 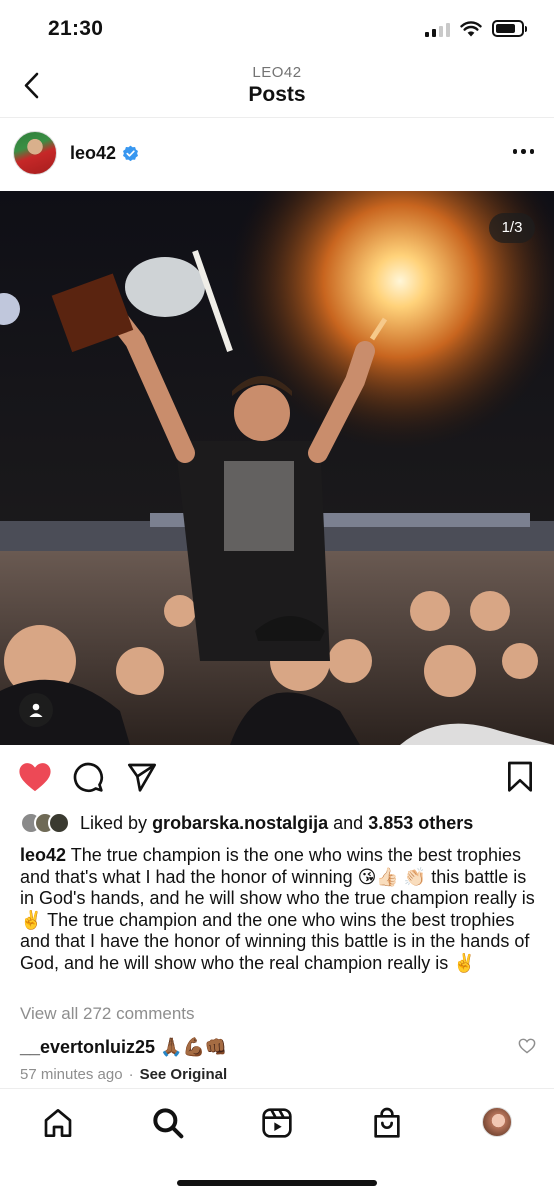 I want to click on home-icon, so click(x=58, y=1123).